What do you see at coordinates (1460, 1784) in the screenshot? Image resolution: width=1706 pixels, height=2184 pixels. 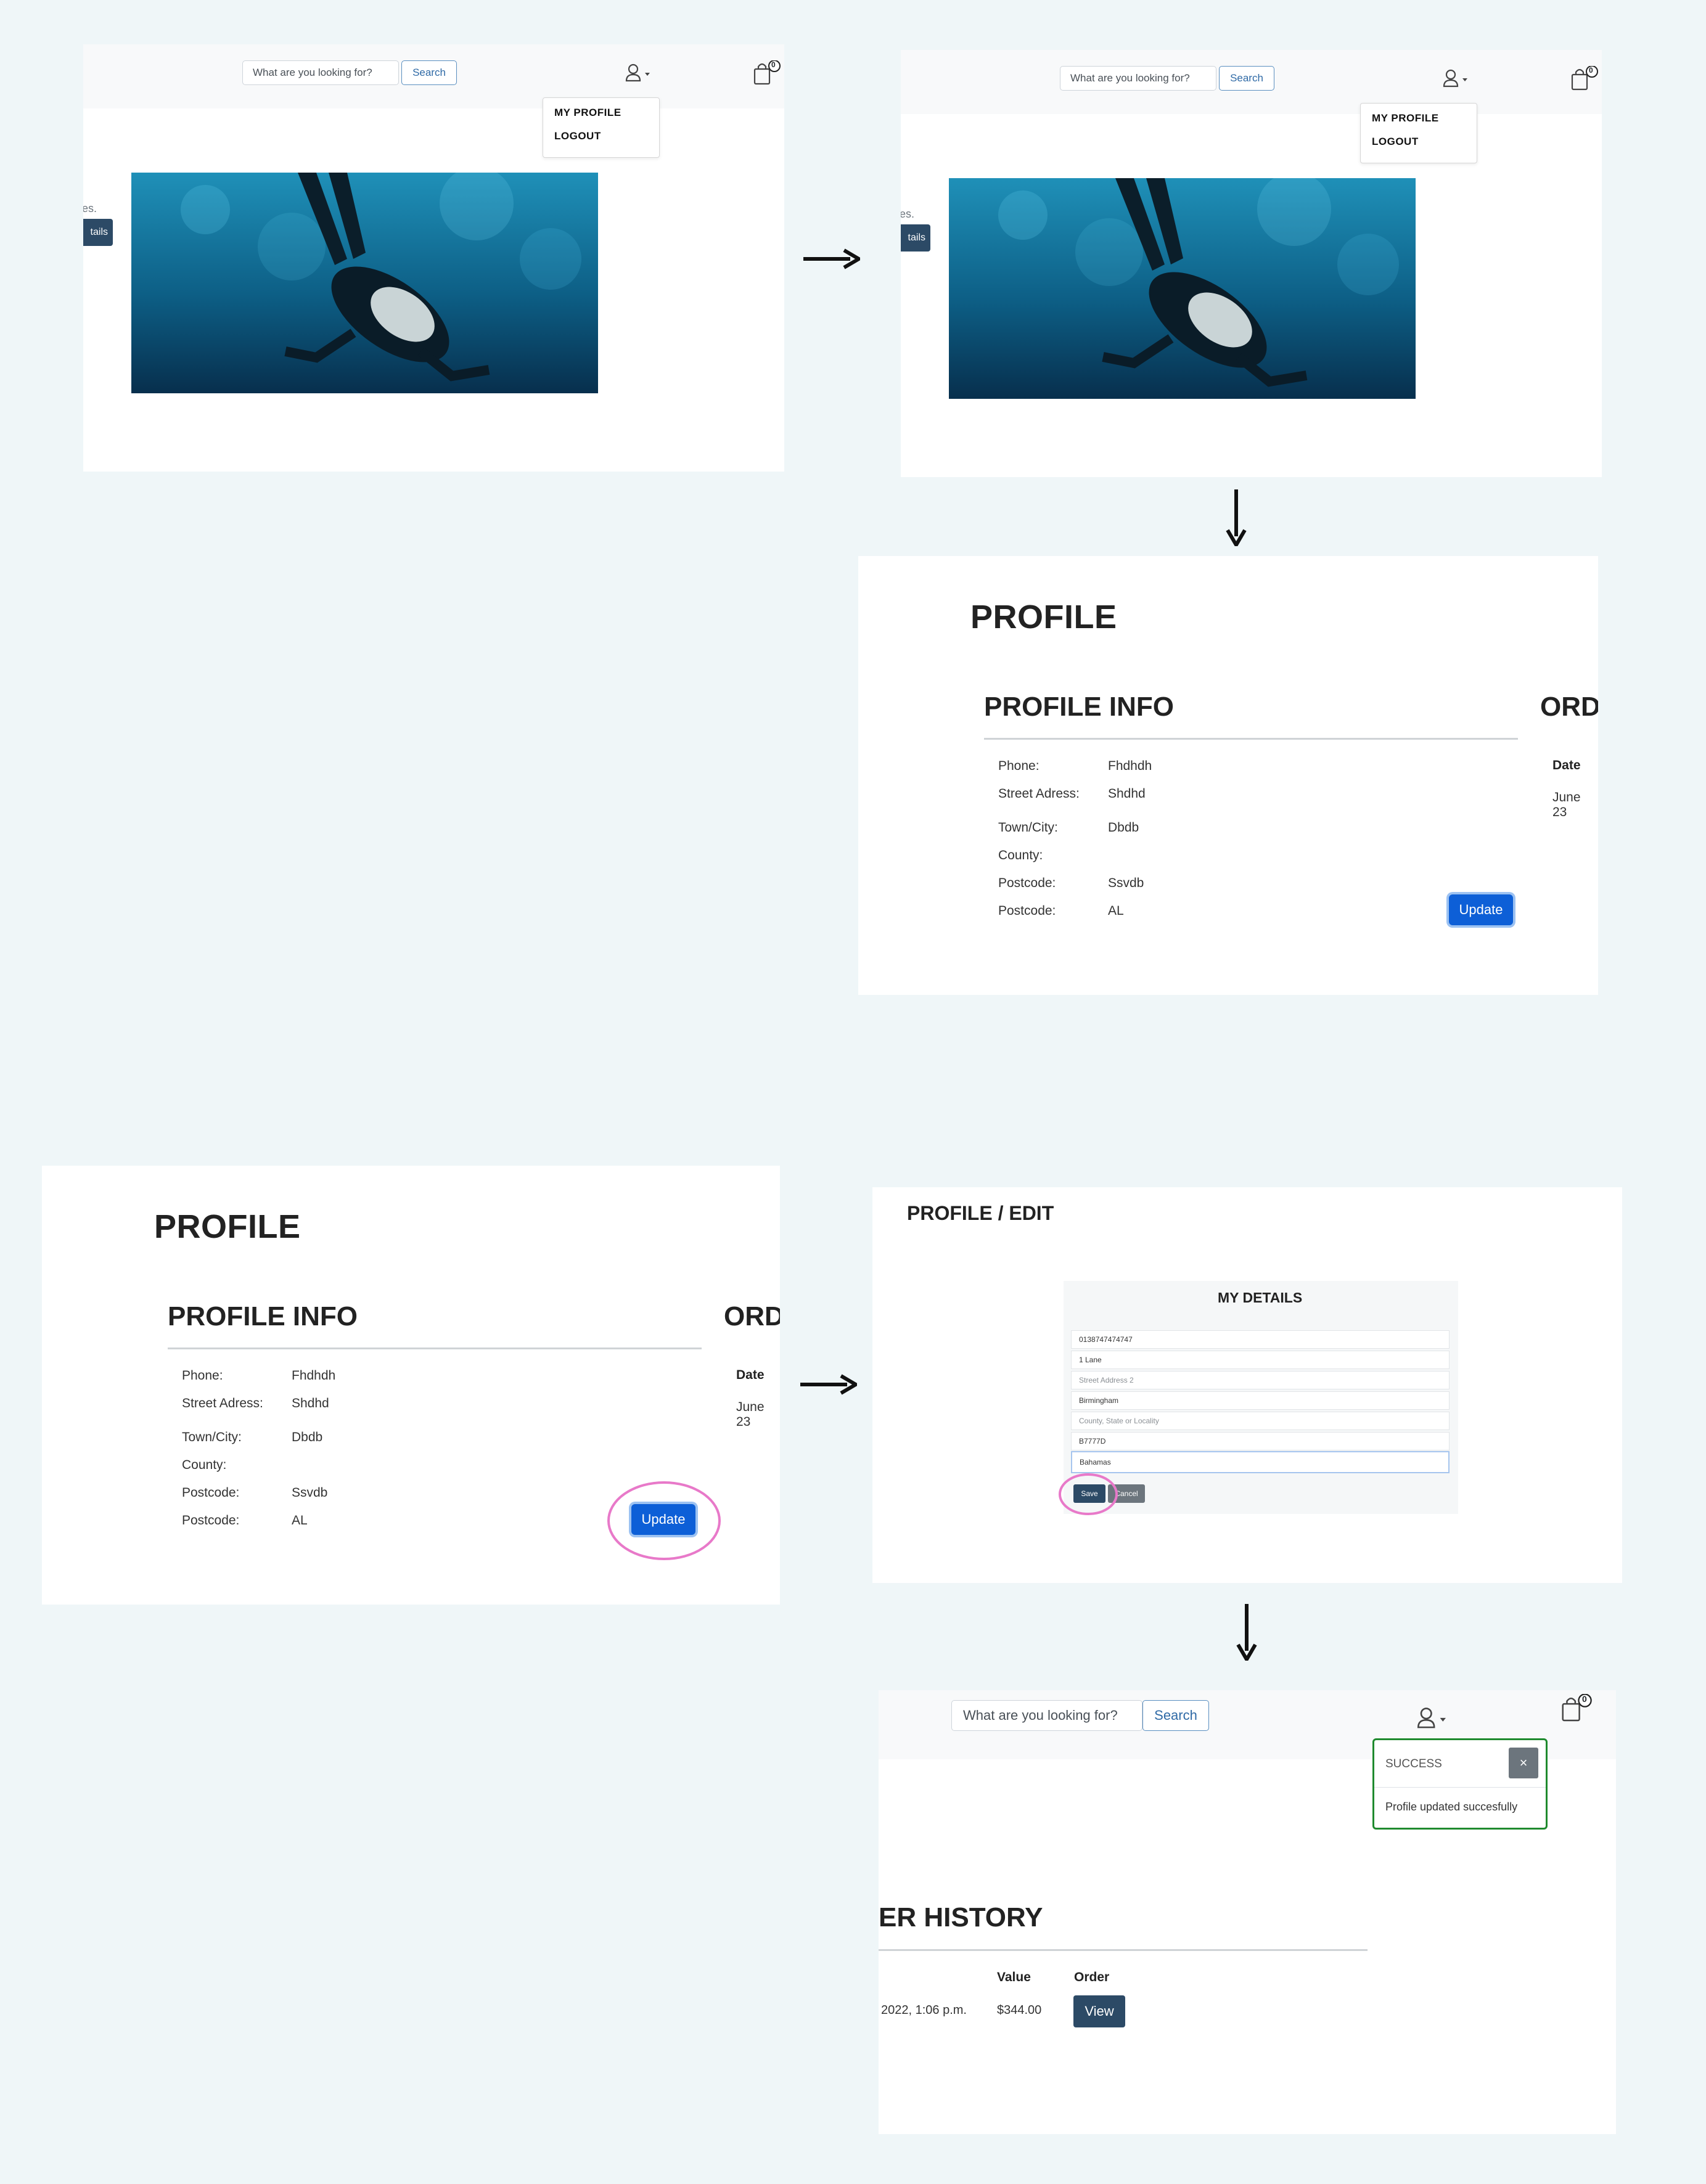 I see `success-toast: SUCCESS × Profile updated succesfully` at bounding box center [1460, 1784].